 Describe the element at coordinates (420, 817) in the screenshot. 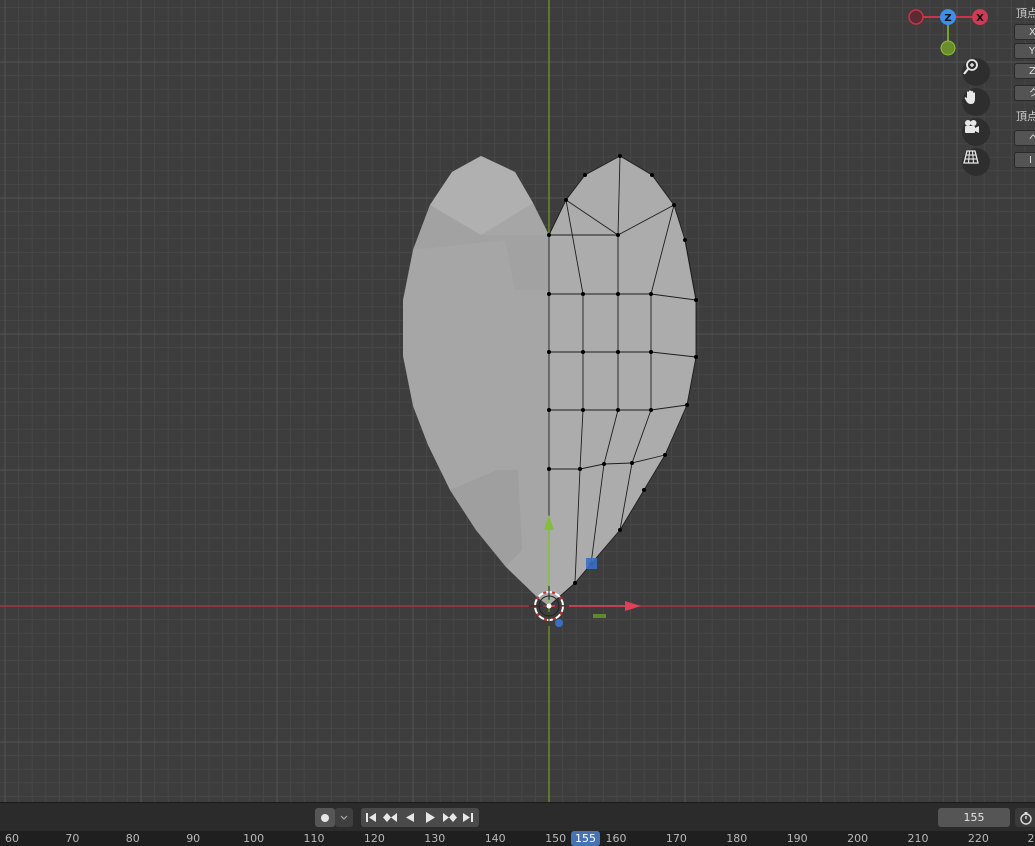

I see `playback-controls` at that location.